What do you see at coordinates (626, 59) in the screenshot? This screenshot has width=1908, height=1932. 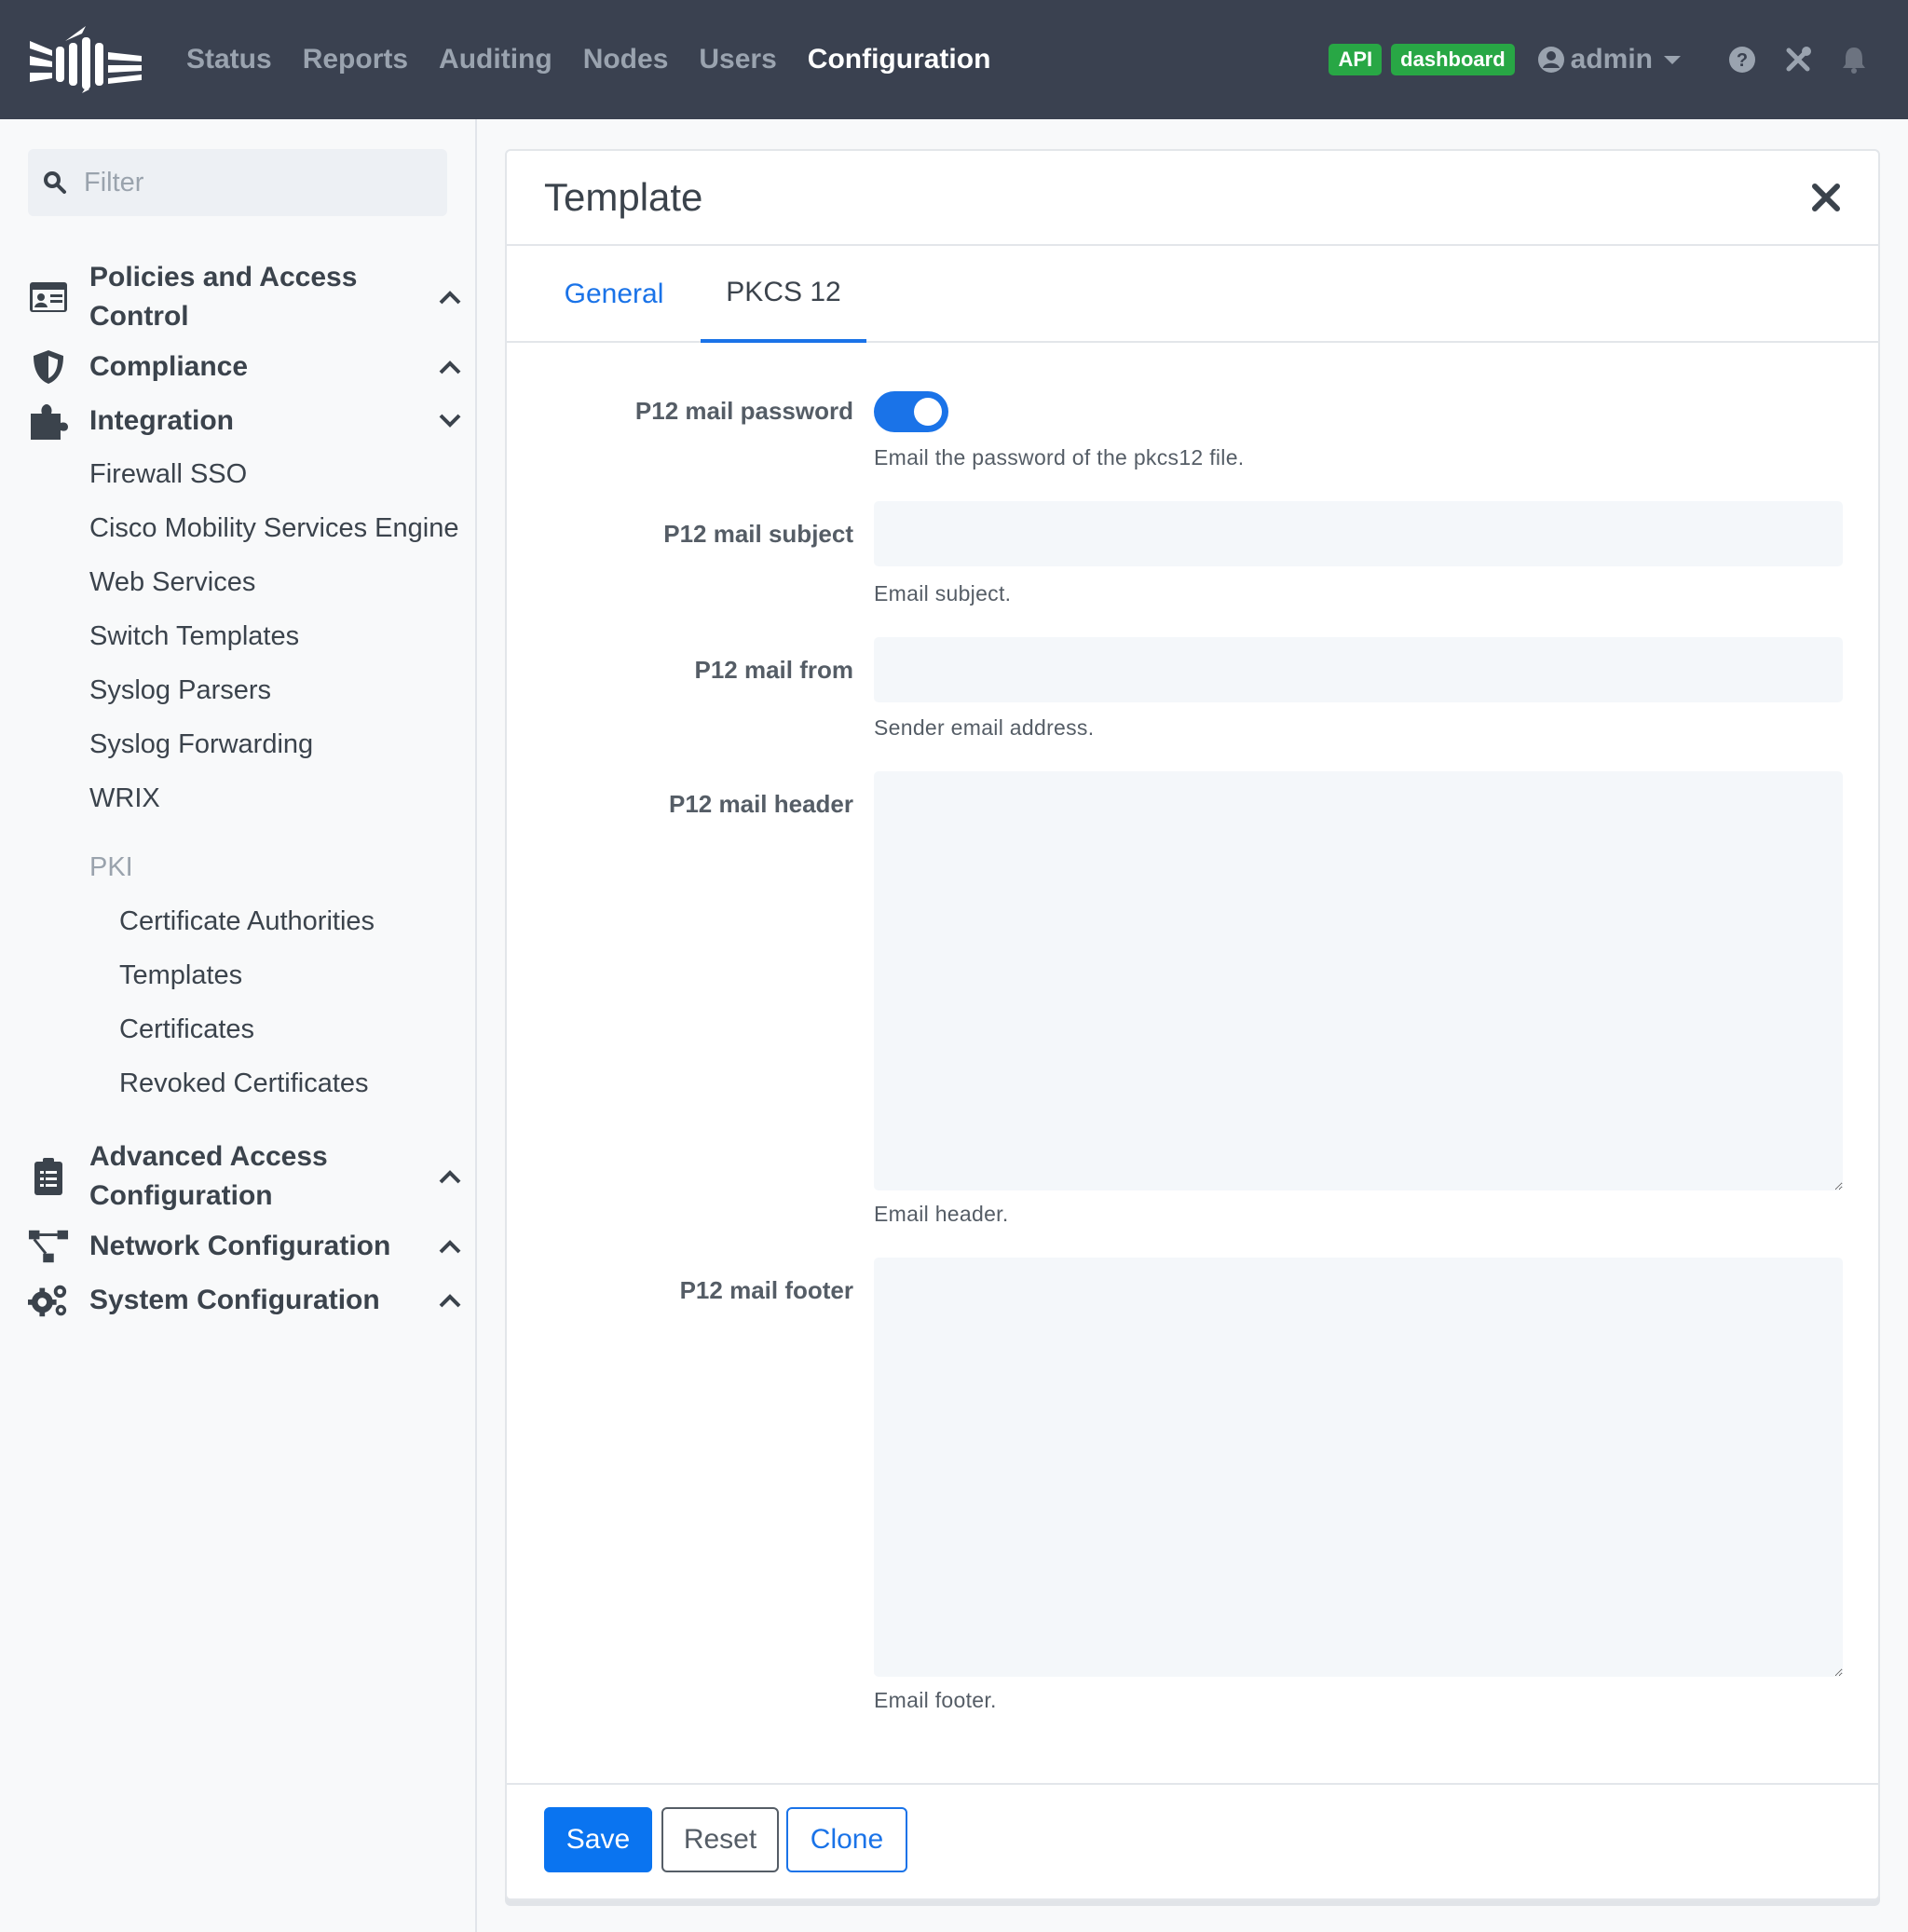 I see `nav-nodes: Nodes` at bounding box center [626, 59].